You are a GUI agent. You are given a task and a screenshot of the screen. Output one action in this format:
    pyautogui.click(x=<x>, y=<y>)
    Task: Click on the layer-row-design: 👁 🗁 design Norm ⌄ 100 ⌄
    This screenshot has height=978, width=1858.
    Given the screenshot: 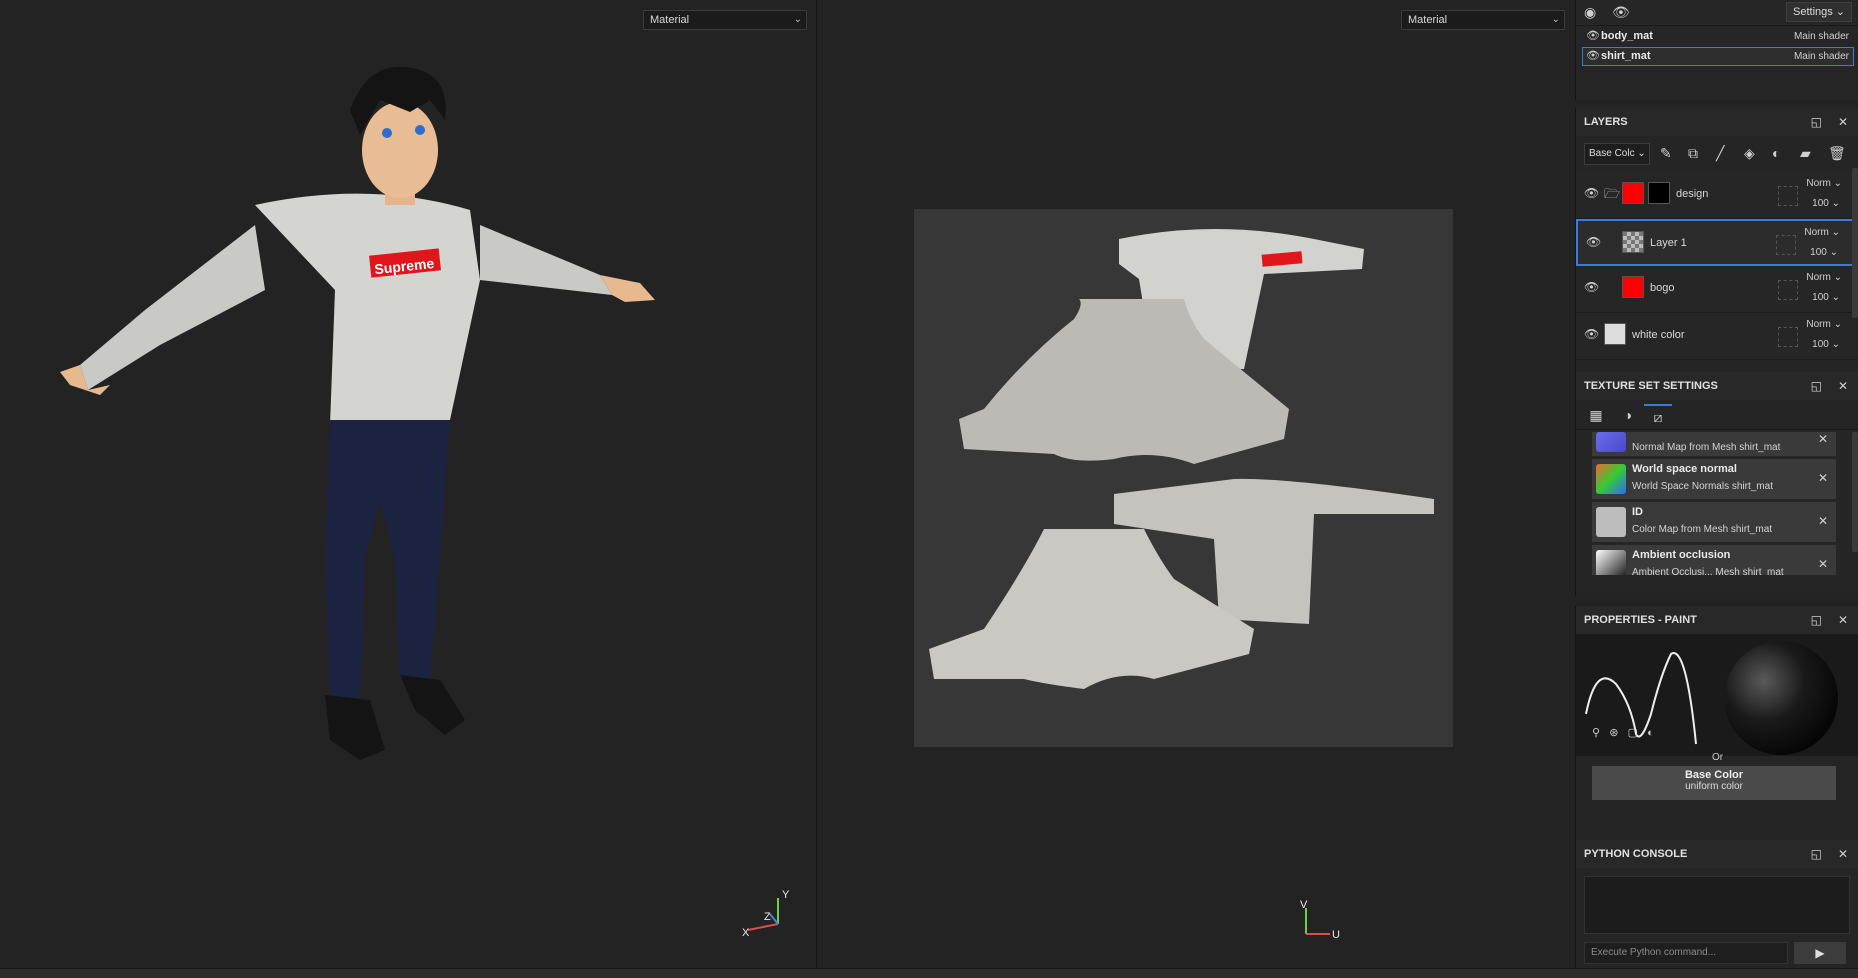 What is the action you would take?
    pyautogui.click(x=1717, y=195)
    